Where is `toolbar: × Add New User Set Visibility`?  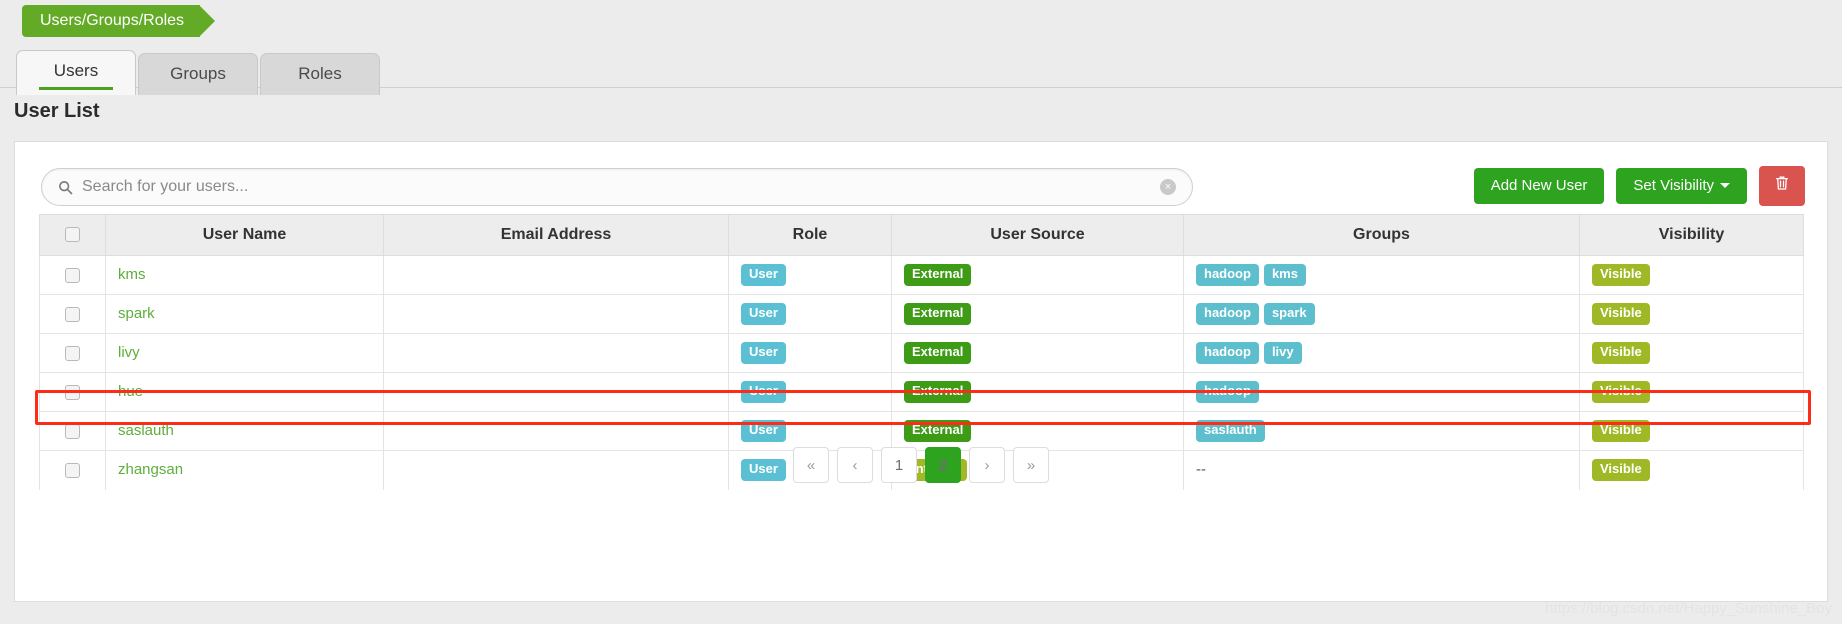
toolbar: × Add New User Set Visibility is located at coordinates (921, 178).